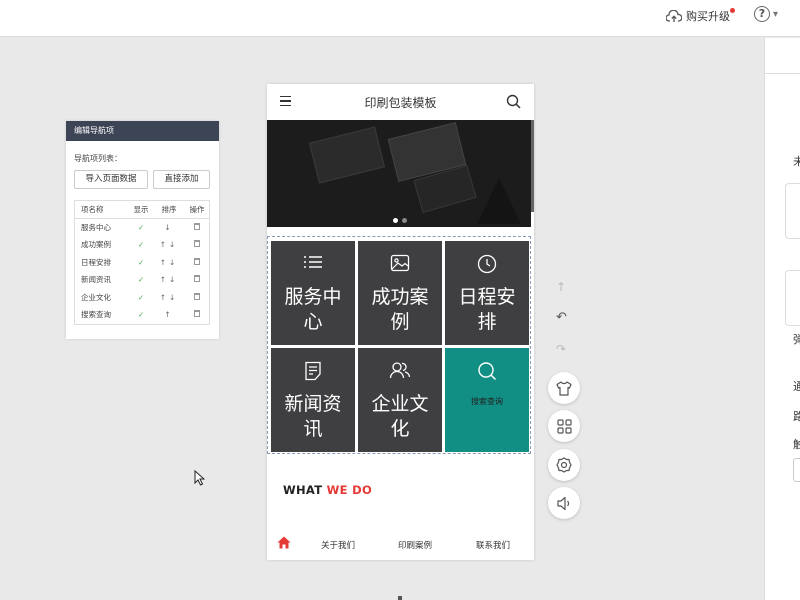 The width and height of the screenshot is (800, 600). What do you see at coordinates (285, 101) in the screenshot?
I see `menu-icon` at bounding box center [285, 101].